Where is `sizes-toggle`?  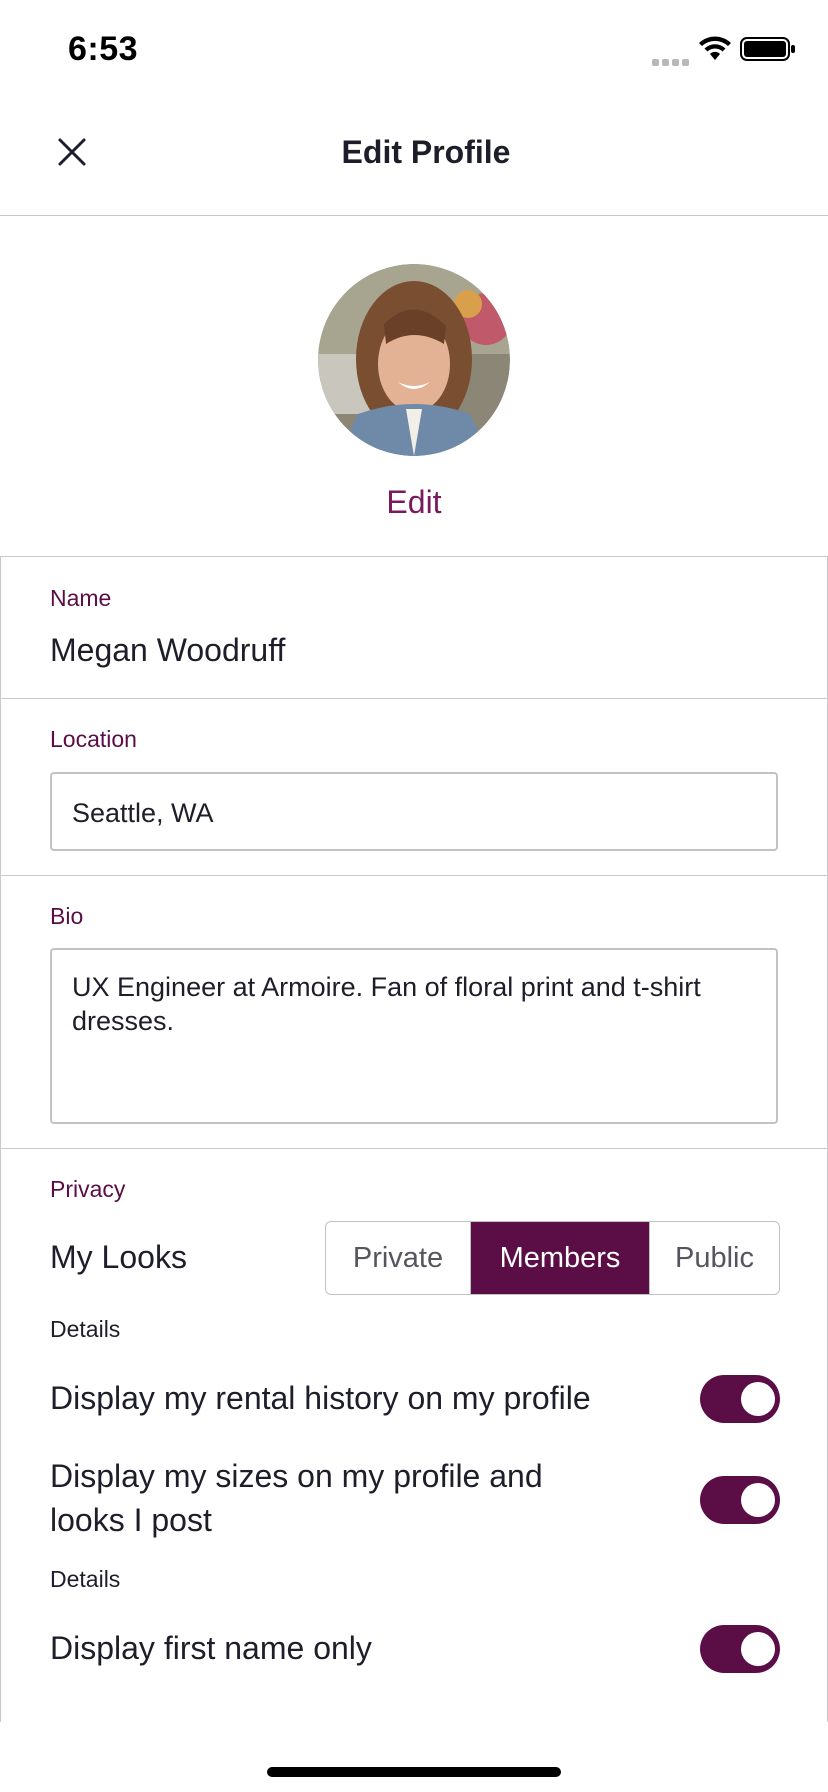
sizes-toggle is located at coordinates (740, 1500).